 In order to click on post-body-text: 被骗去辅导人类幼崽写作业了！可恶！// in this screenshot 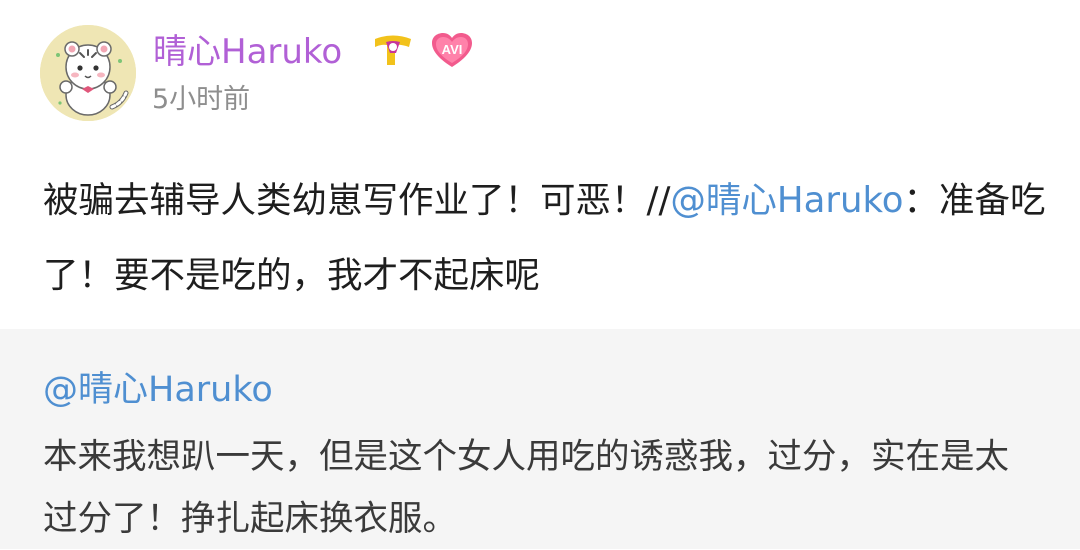, I will do `click(357, 200)`.